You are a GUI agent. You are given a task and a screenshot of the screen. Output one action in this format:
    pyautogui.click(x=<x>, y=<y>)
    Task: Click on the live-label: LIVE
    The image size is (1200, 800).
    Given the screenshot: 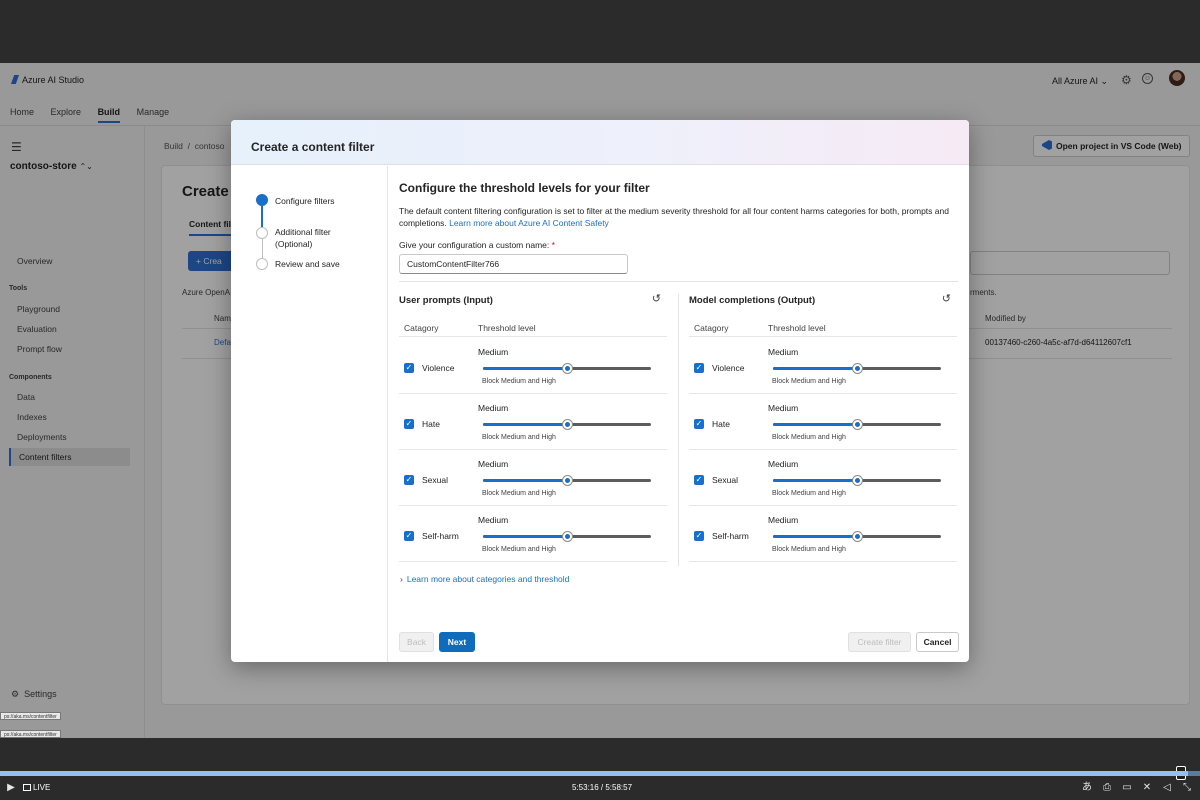 What is the action you would take?
    pyautogui.click(x=42, y=787)
    